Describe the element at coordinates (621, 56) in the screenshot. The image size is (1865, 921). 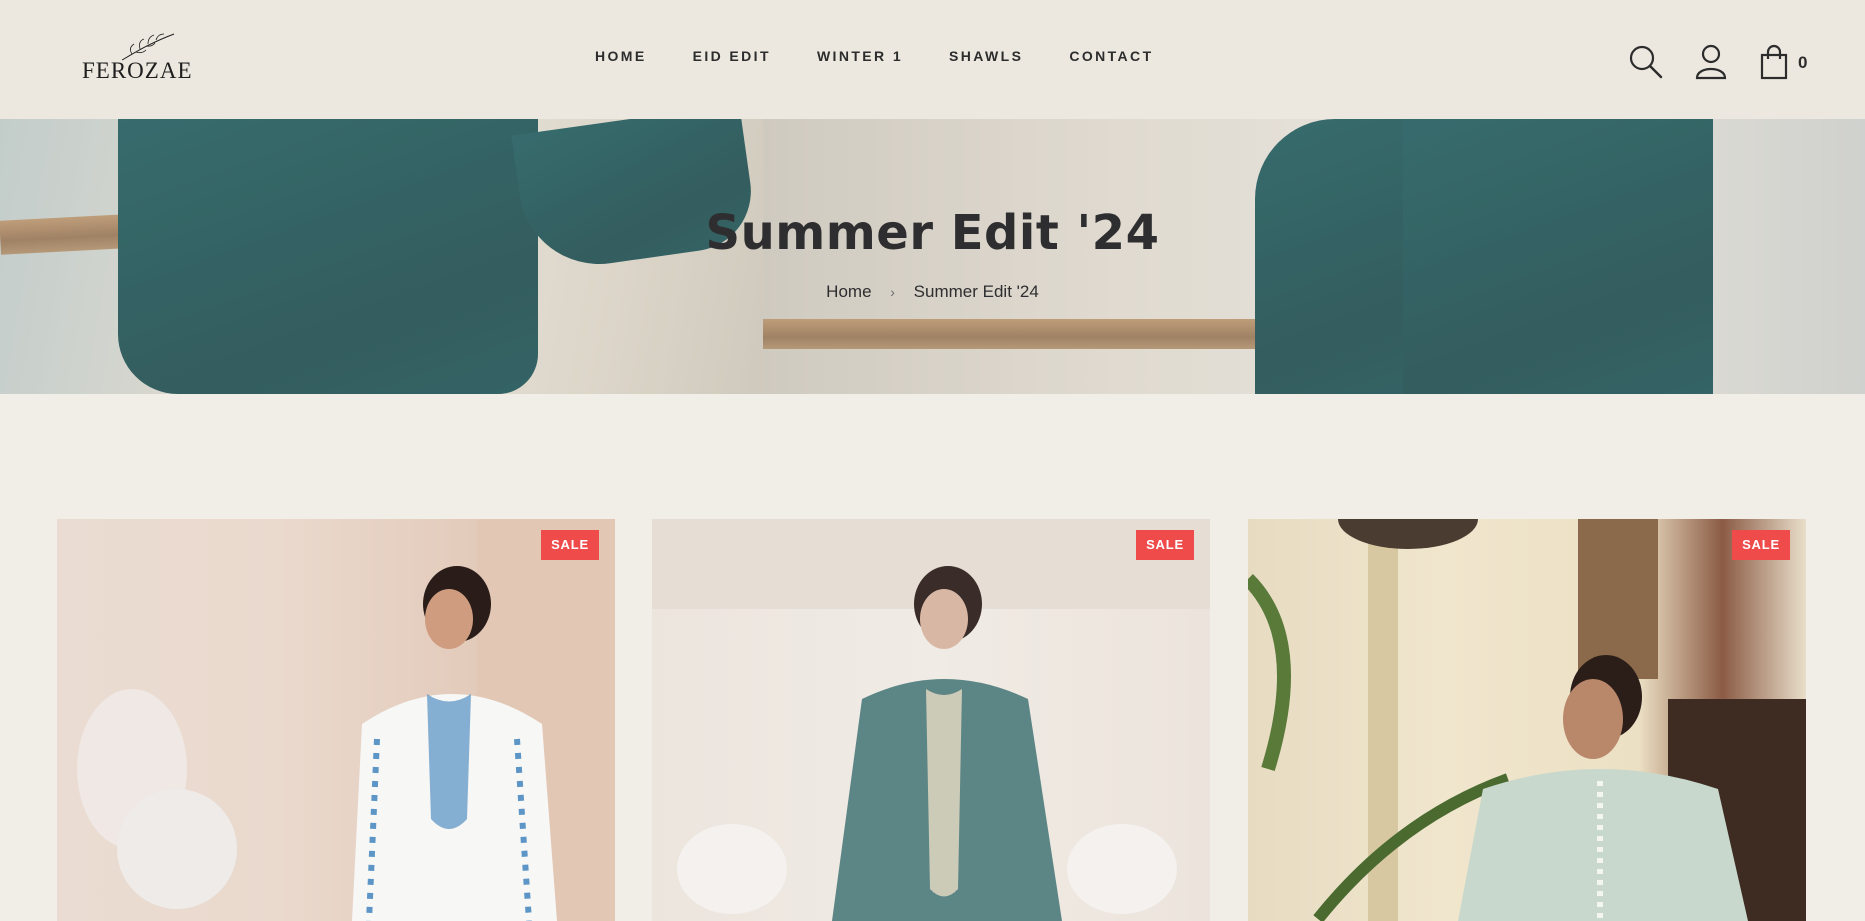
I see `nav-item-home: HOME` at that location.